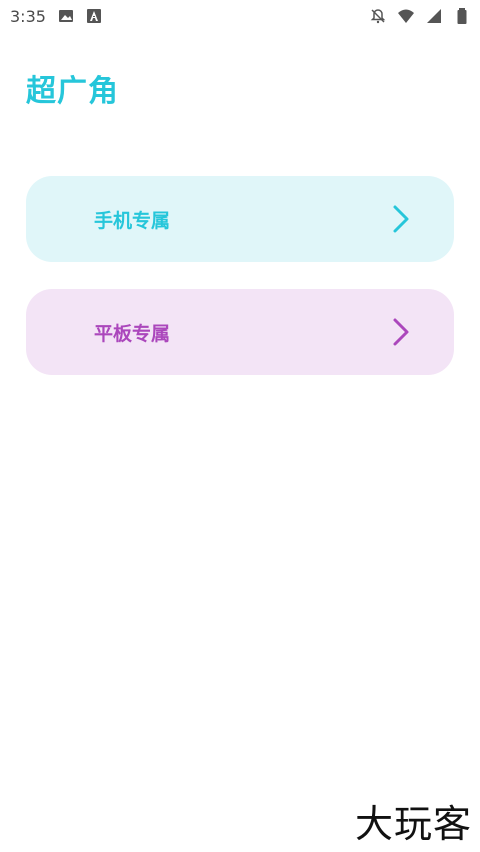 The image size is (480, 852). I want to click on page-title: 超广角, so click(72, 91).